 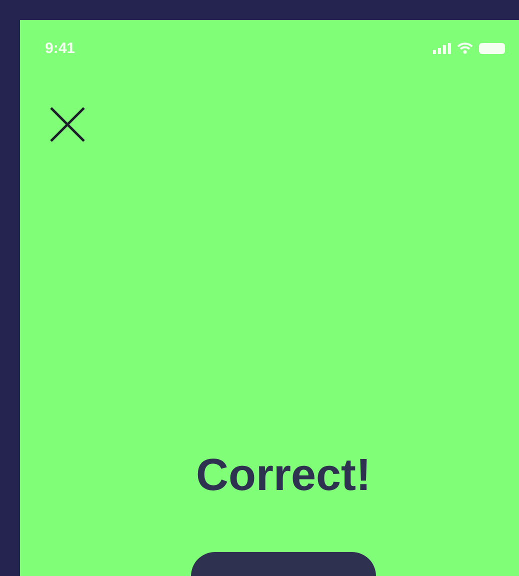 What do you see at coordinates (442, 48) in the screenshot?
I see `signal-icon` at bounding box center [442, 48].